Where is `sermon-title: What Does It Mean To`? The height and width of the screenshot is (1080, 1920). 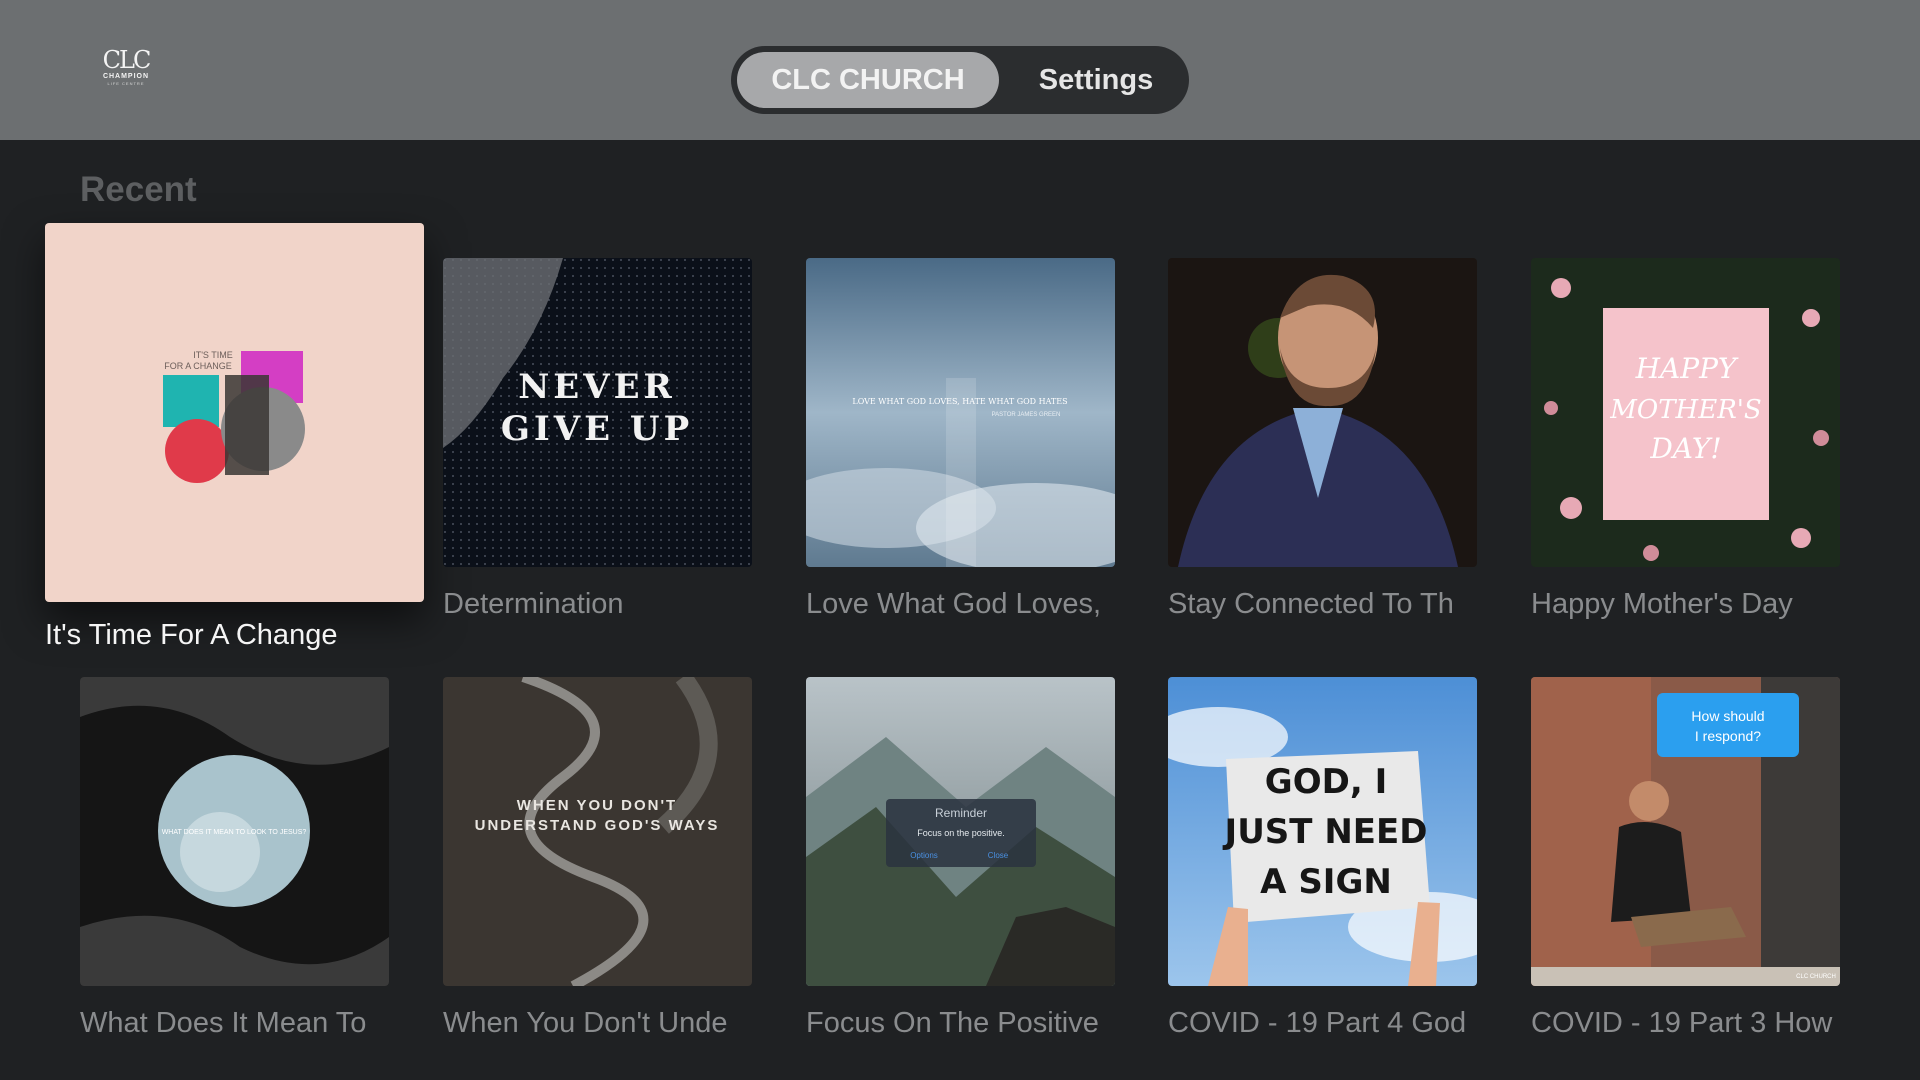 sermon-title: What Does It Mean To is located at coordinates (223, 1023).